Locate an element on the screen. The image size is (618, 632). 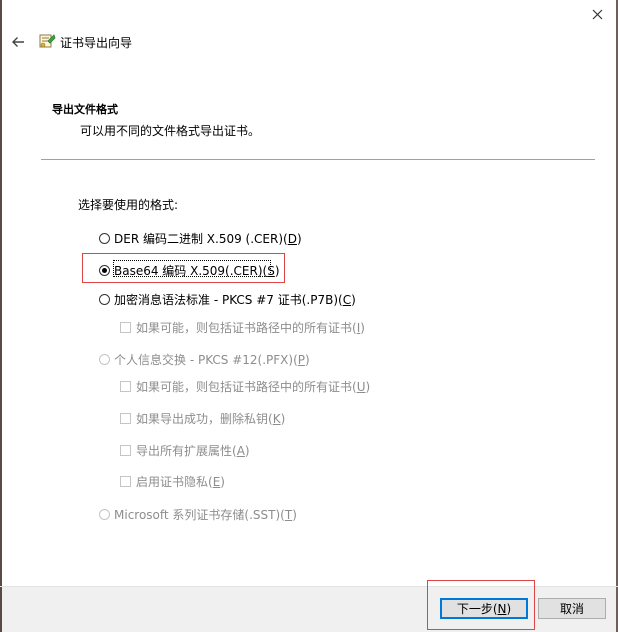
cancel-button: 取消 is located at coordinates (572, 608).